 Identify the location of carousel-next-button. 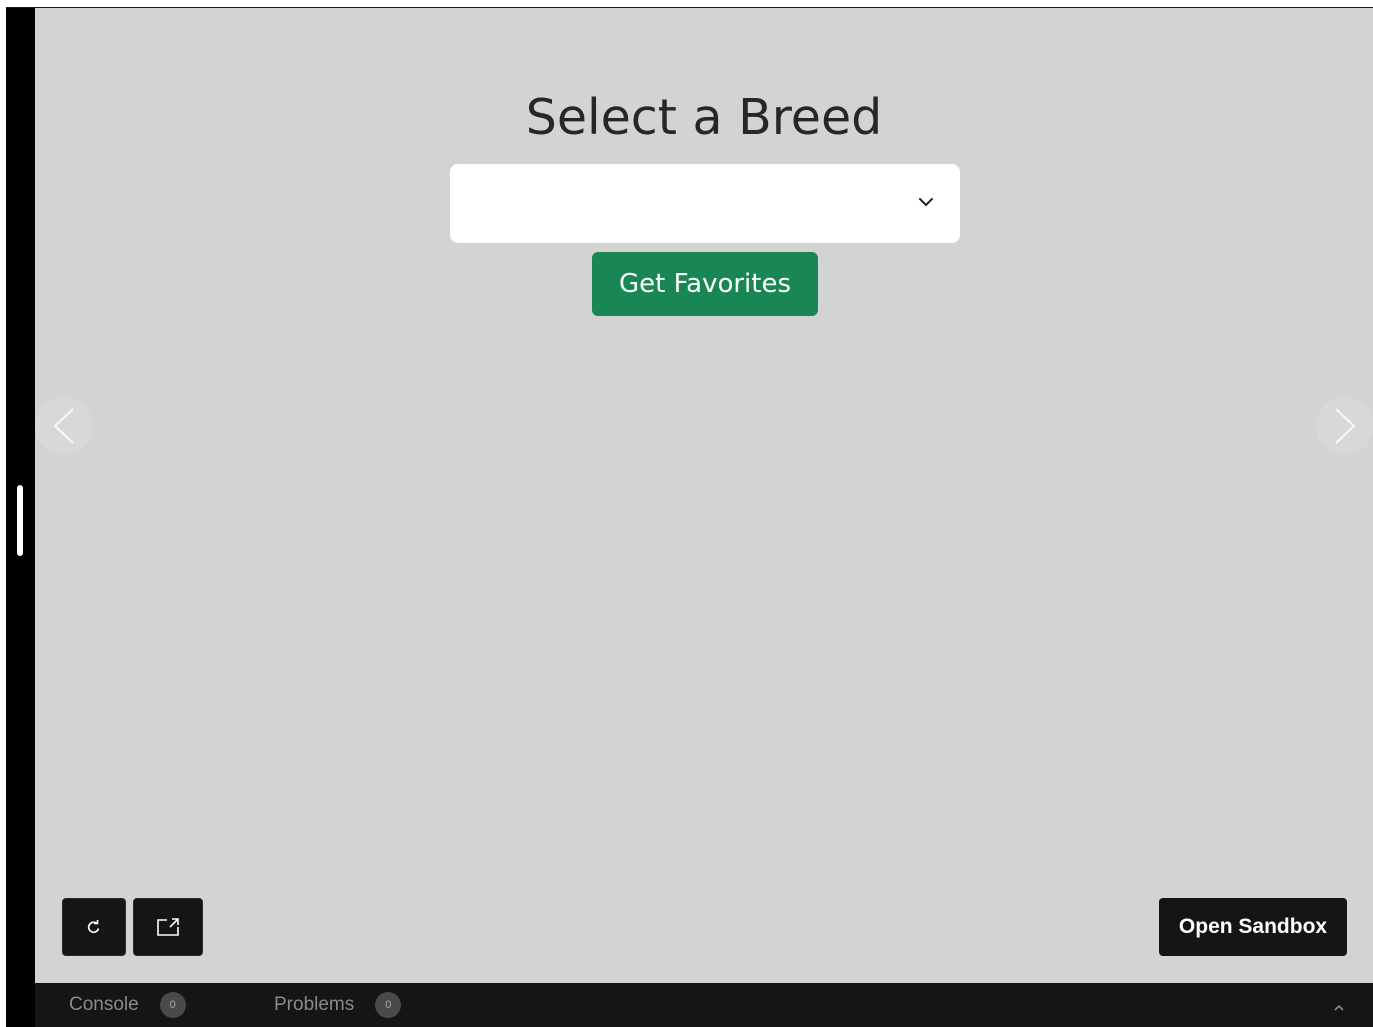
(1344, 426).